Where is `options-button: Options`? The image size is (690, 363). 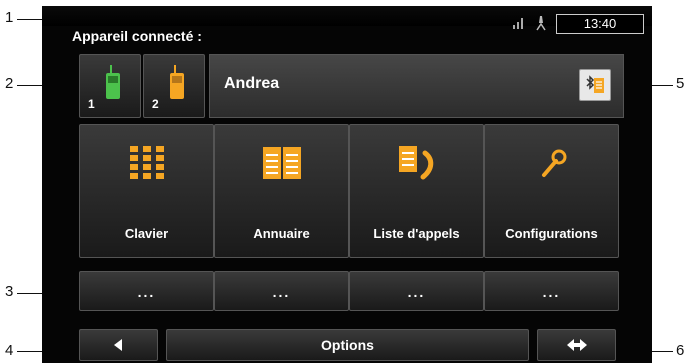
options-button: Options is located at coordinates (347, 345).